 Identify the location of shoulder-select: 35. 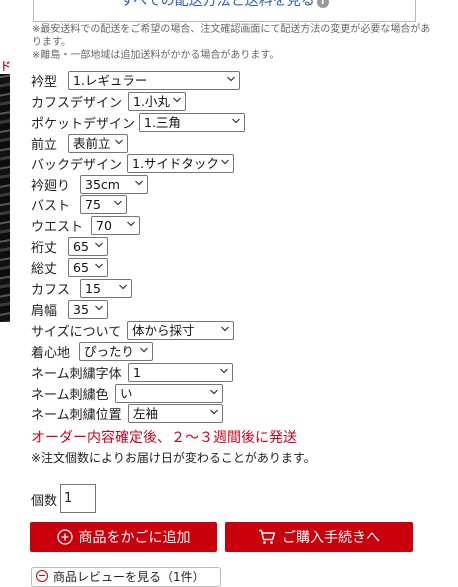
(88, 309).